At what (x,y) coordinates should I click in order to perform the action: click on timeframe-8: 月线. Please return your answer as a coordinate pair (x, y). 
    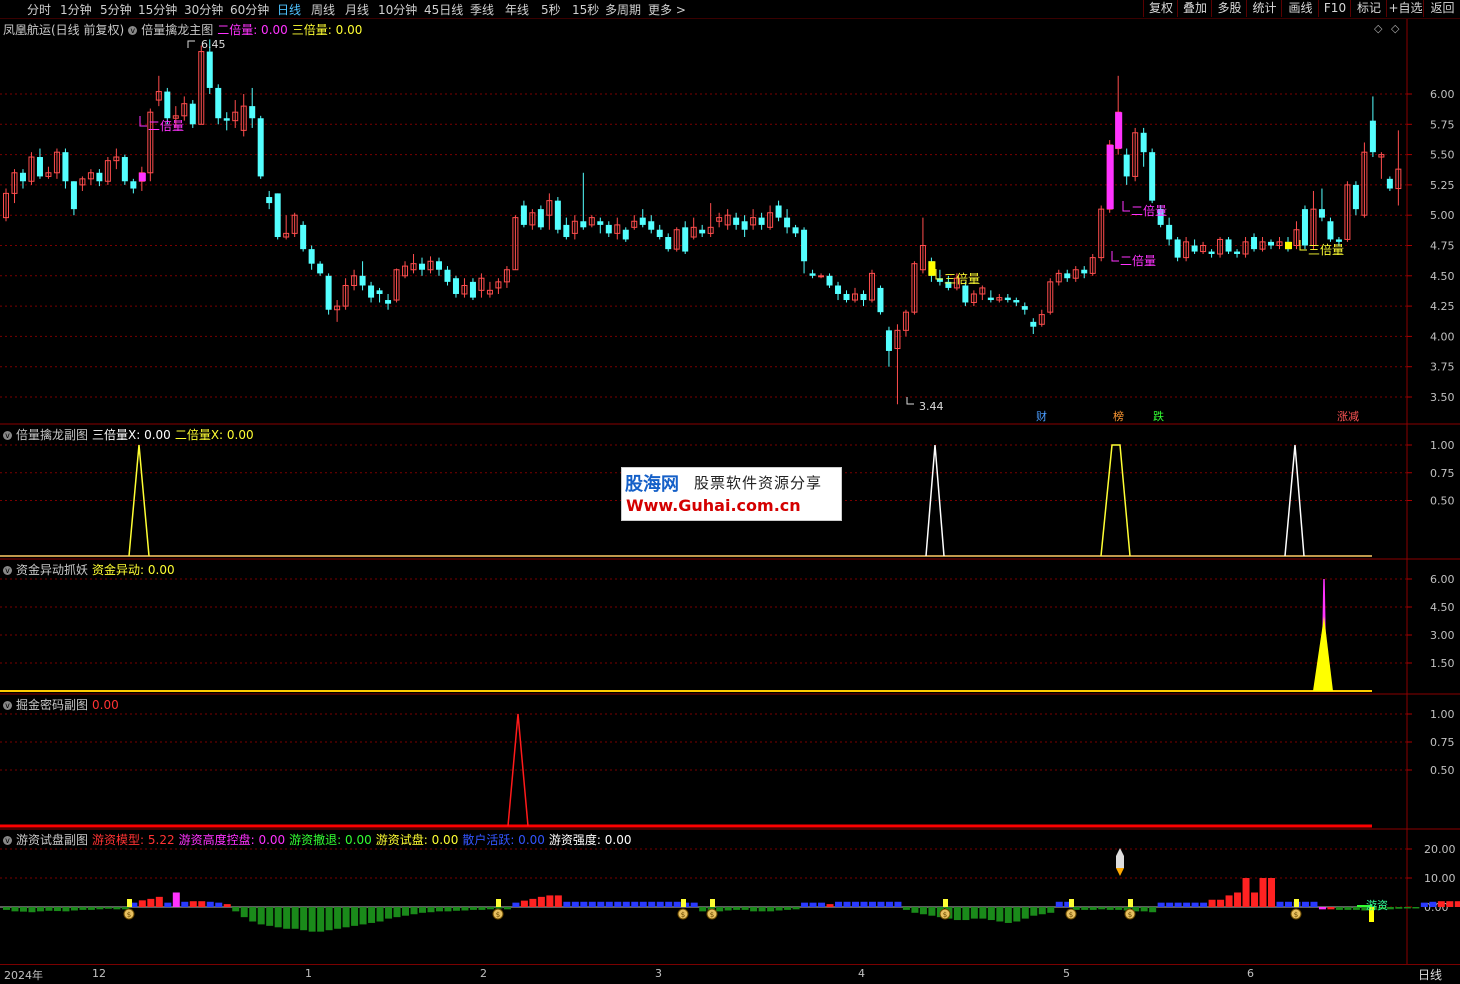
    Looking at the image, I should click on (357, 9).